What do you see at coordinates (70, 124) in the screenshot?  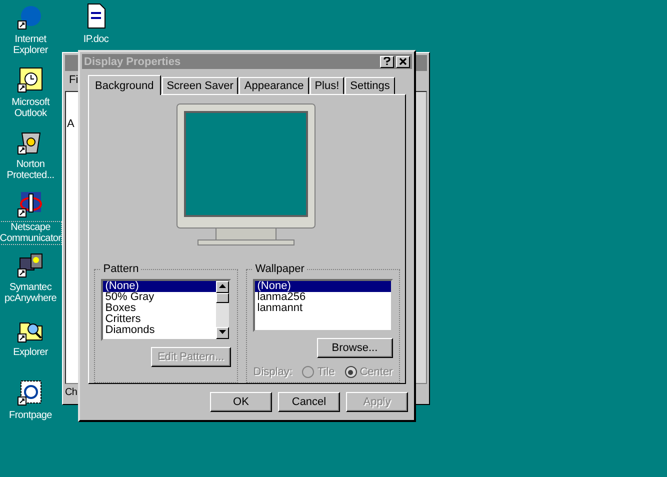 I see `document-text: A` at bounding box center [70, 124].